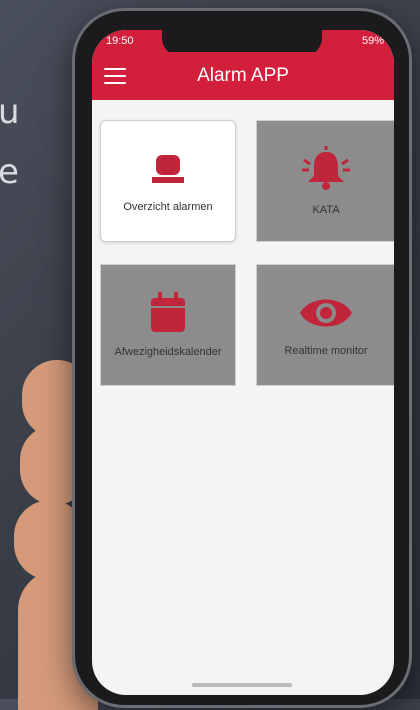 The width and height of the screenshot is (420, 710). Describe the element at coordinates (326, 313) in the screenshot. I see `eye-icon` at that location.